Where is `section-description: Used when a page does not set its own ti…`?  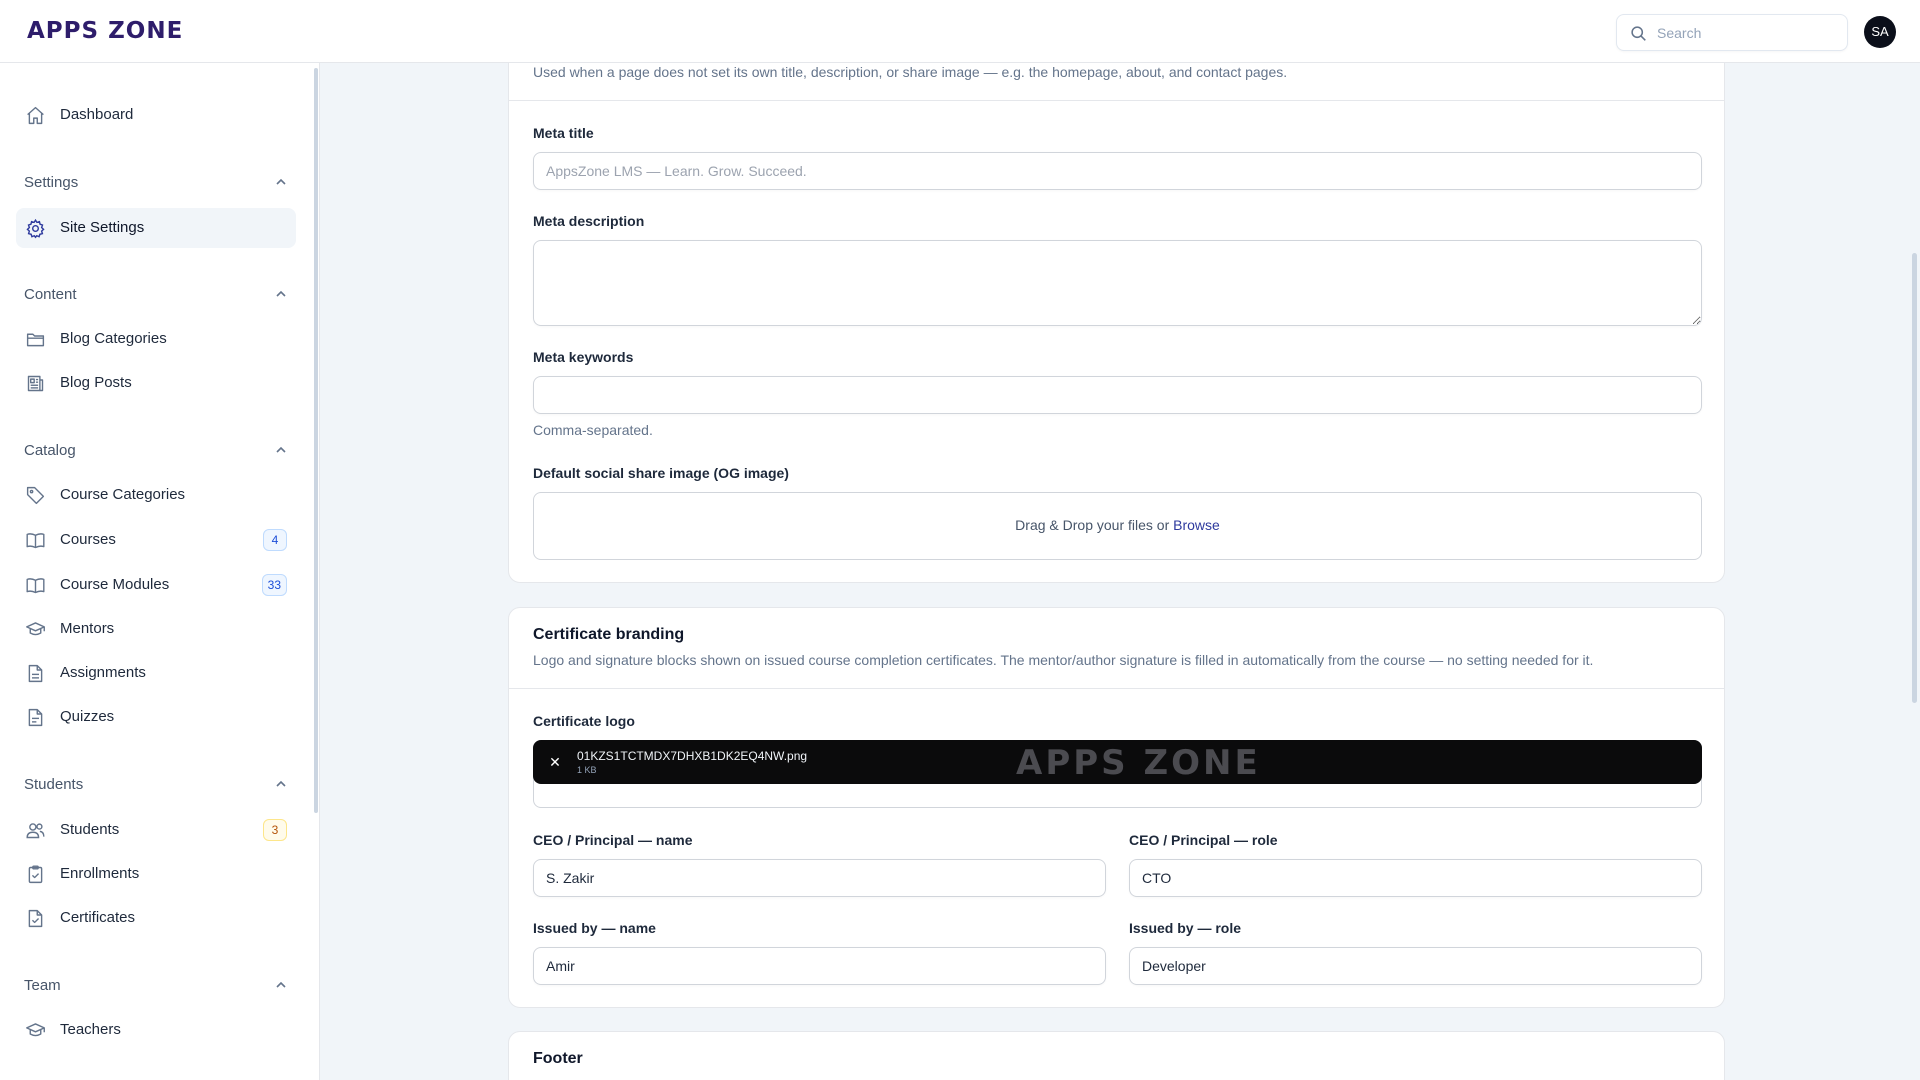
section-description: Used when a page does not set its own ti… is located at coordinates (910, 72).